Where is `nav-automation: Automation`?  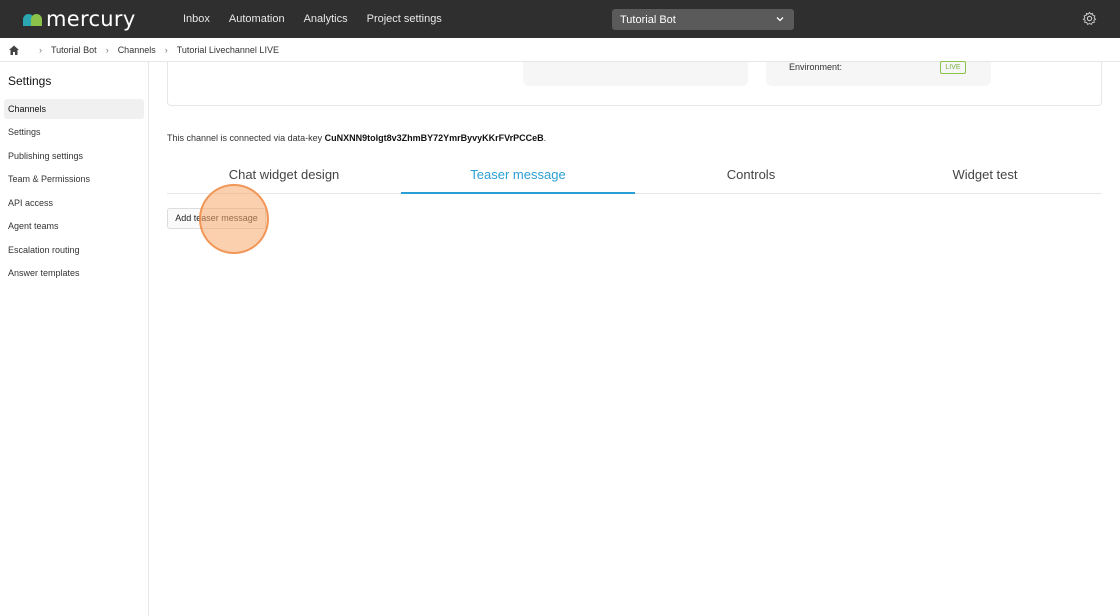 nav-automation: Automation is located at coordinates (257, 19).